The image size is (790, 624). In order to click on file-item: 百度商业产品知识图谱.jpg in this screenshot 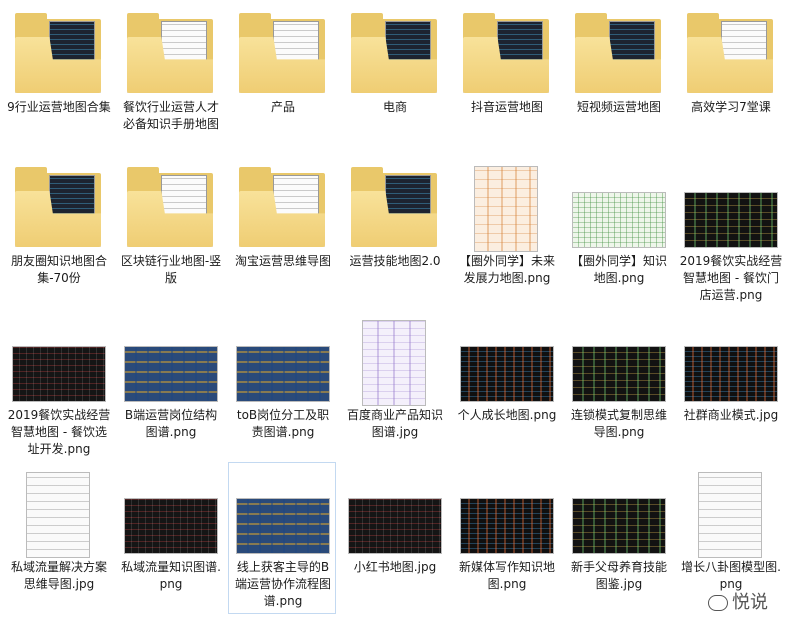, I will do `click(394, 386)`.